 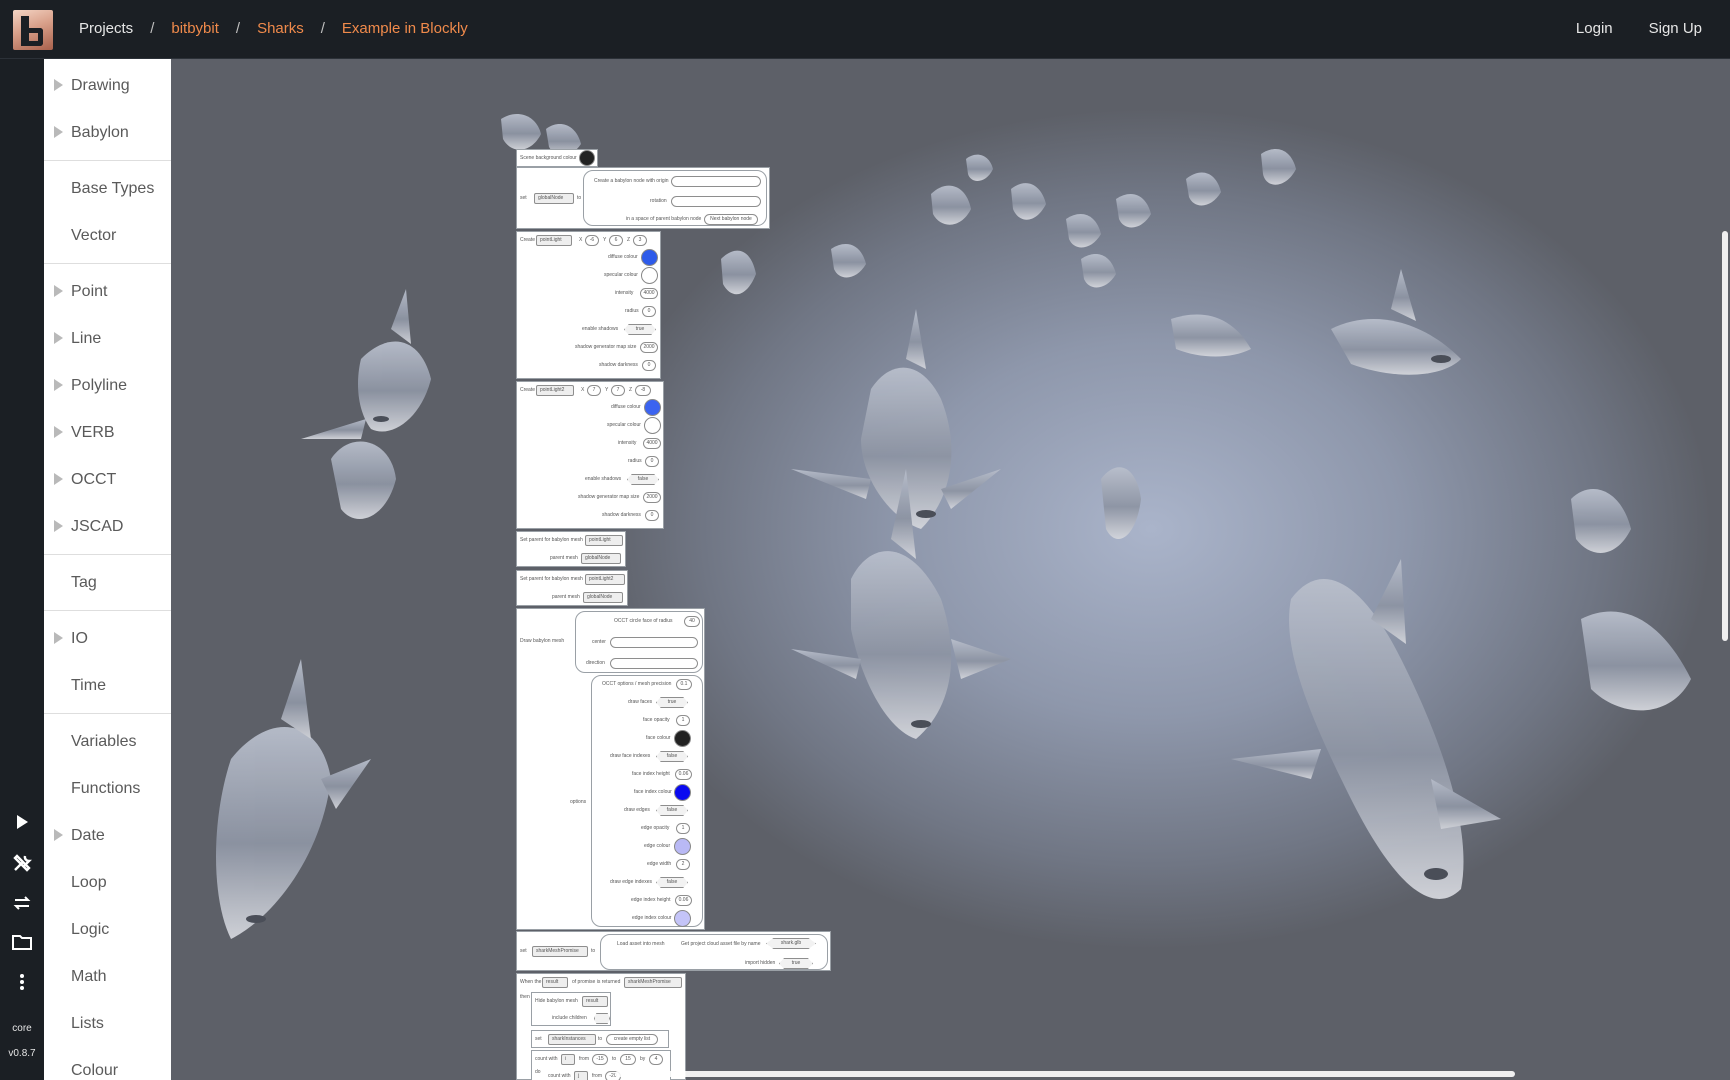 I want to click on center-vector-input, so click(x=654, y=642).